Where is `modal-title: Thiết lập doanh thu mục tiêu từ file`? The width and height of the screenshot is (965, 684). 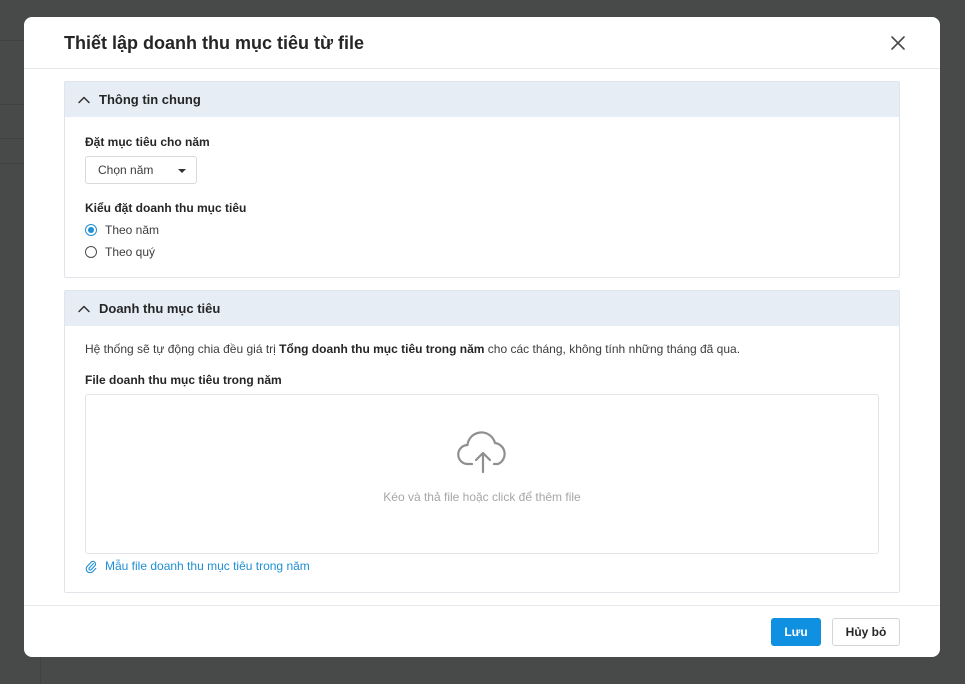 modal-title: Thiết lập doanh thu mục tiêu từ file is located at coordinates (214, 43).